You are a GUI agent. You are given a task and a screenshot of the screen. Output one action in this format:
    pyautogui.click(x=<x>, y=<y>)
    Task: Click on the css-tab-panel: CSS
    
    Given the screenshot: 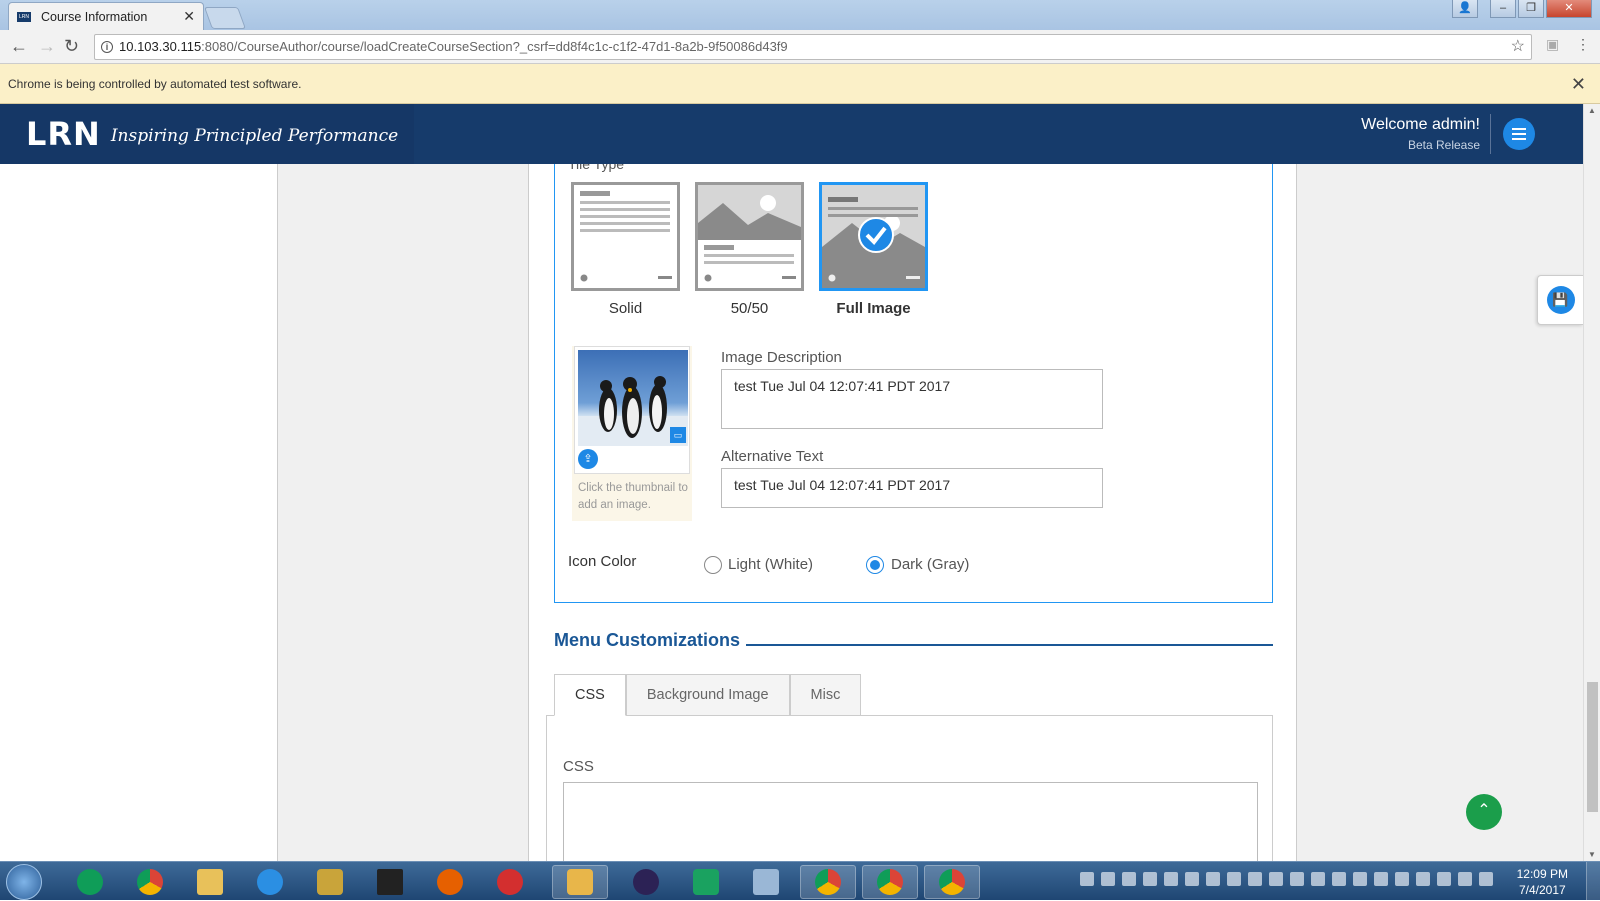 What is the action you would take?
    pyautogui.click(x=909, y=788)
    